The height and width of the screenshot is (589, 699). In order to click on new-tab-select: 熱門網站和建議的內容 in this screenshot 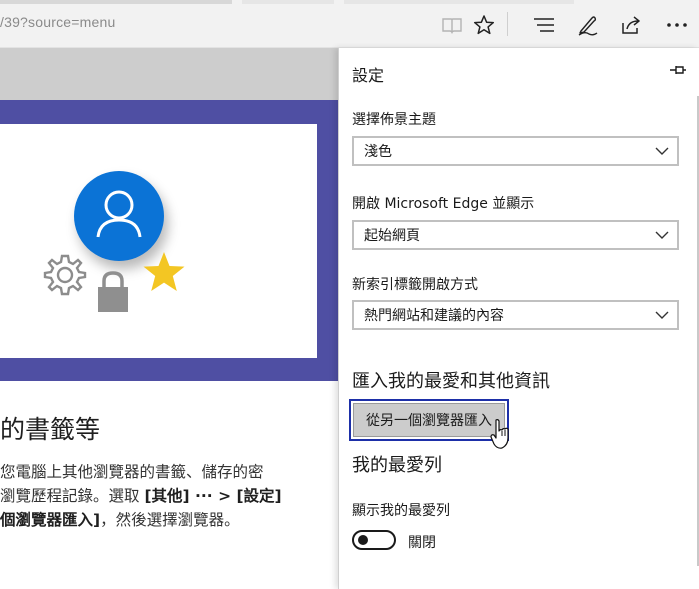, I will do `click(515, 315)`.